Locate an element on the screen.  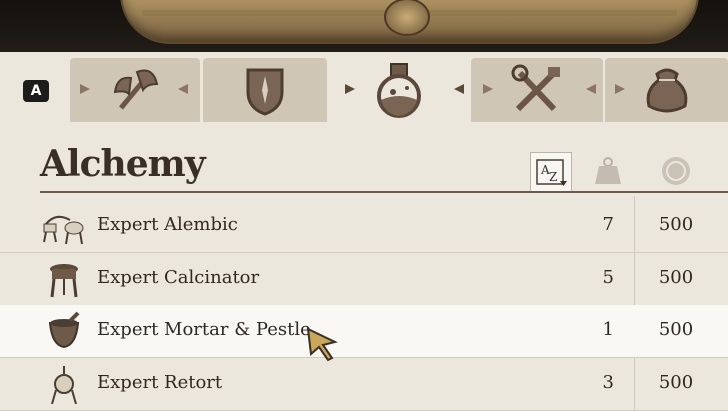
alembic-icon is located at coordinates (63, 230).